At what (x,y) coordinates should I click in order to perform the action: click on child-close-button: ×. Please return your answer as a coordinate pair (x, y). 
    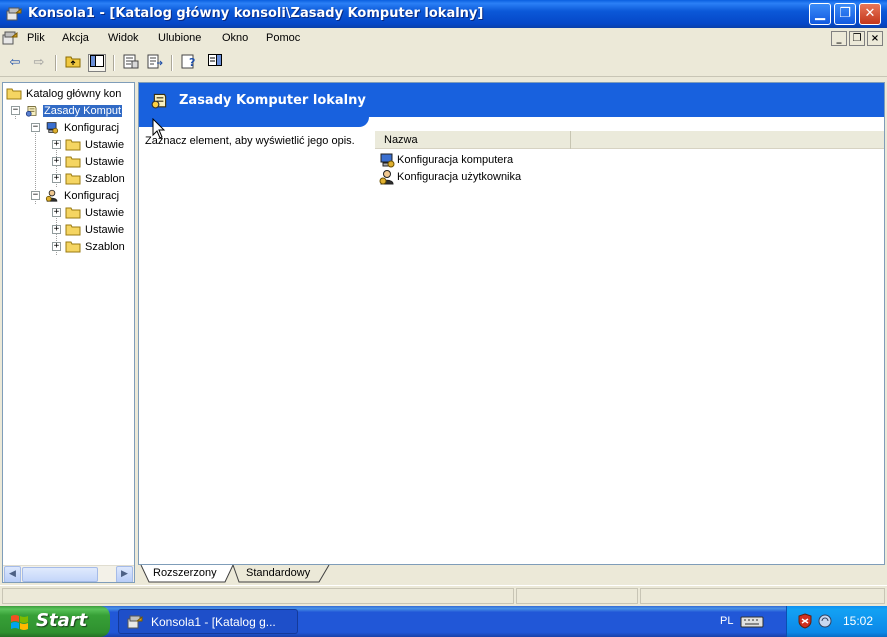
    Looking at the image, I should click on (875, 38).